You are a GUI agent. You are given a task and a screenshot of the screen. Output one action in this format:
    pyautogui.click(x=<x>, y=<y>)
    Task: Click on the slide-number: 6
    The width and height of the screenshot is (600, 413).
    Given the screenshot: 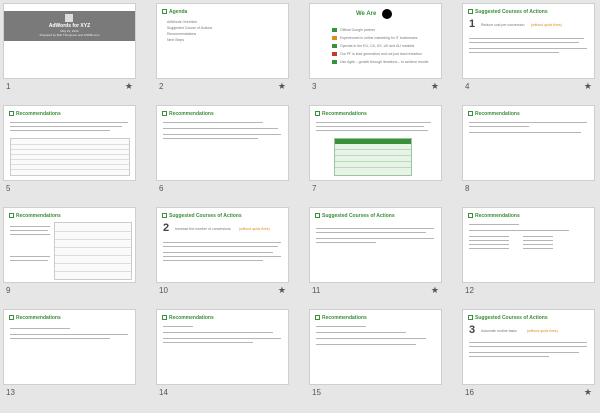 What is the action you would take?
    pyautogui.click(x=161, y=188)
    